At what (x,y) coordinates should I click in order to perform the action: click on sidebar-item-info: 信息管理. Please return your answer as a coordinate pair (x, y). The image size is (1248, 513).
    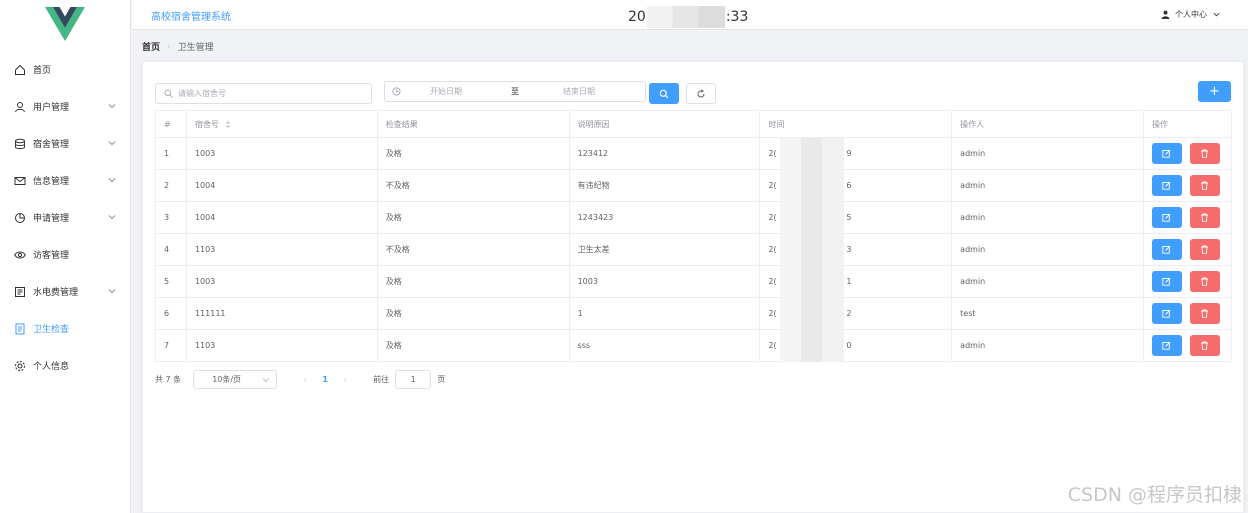
    Looking at the image, I should click on (65, 180).